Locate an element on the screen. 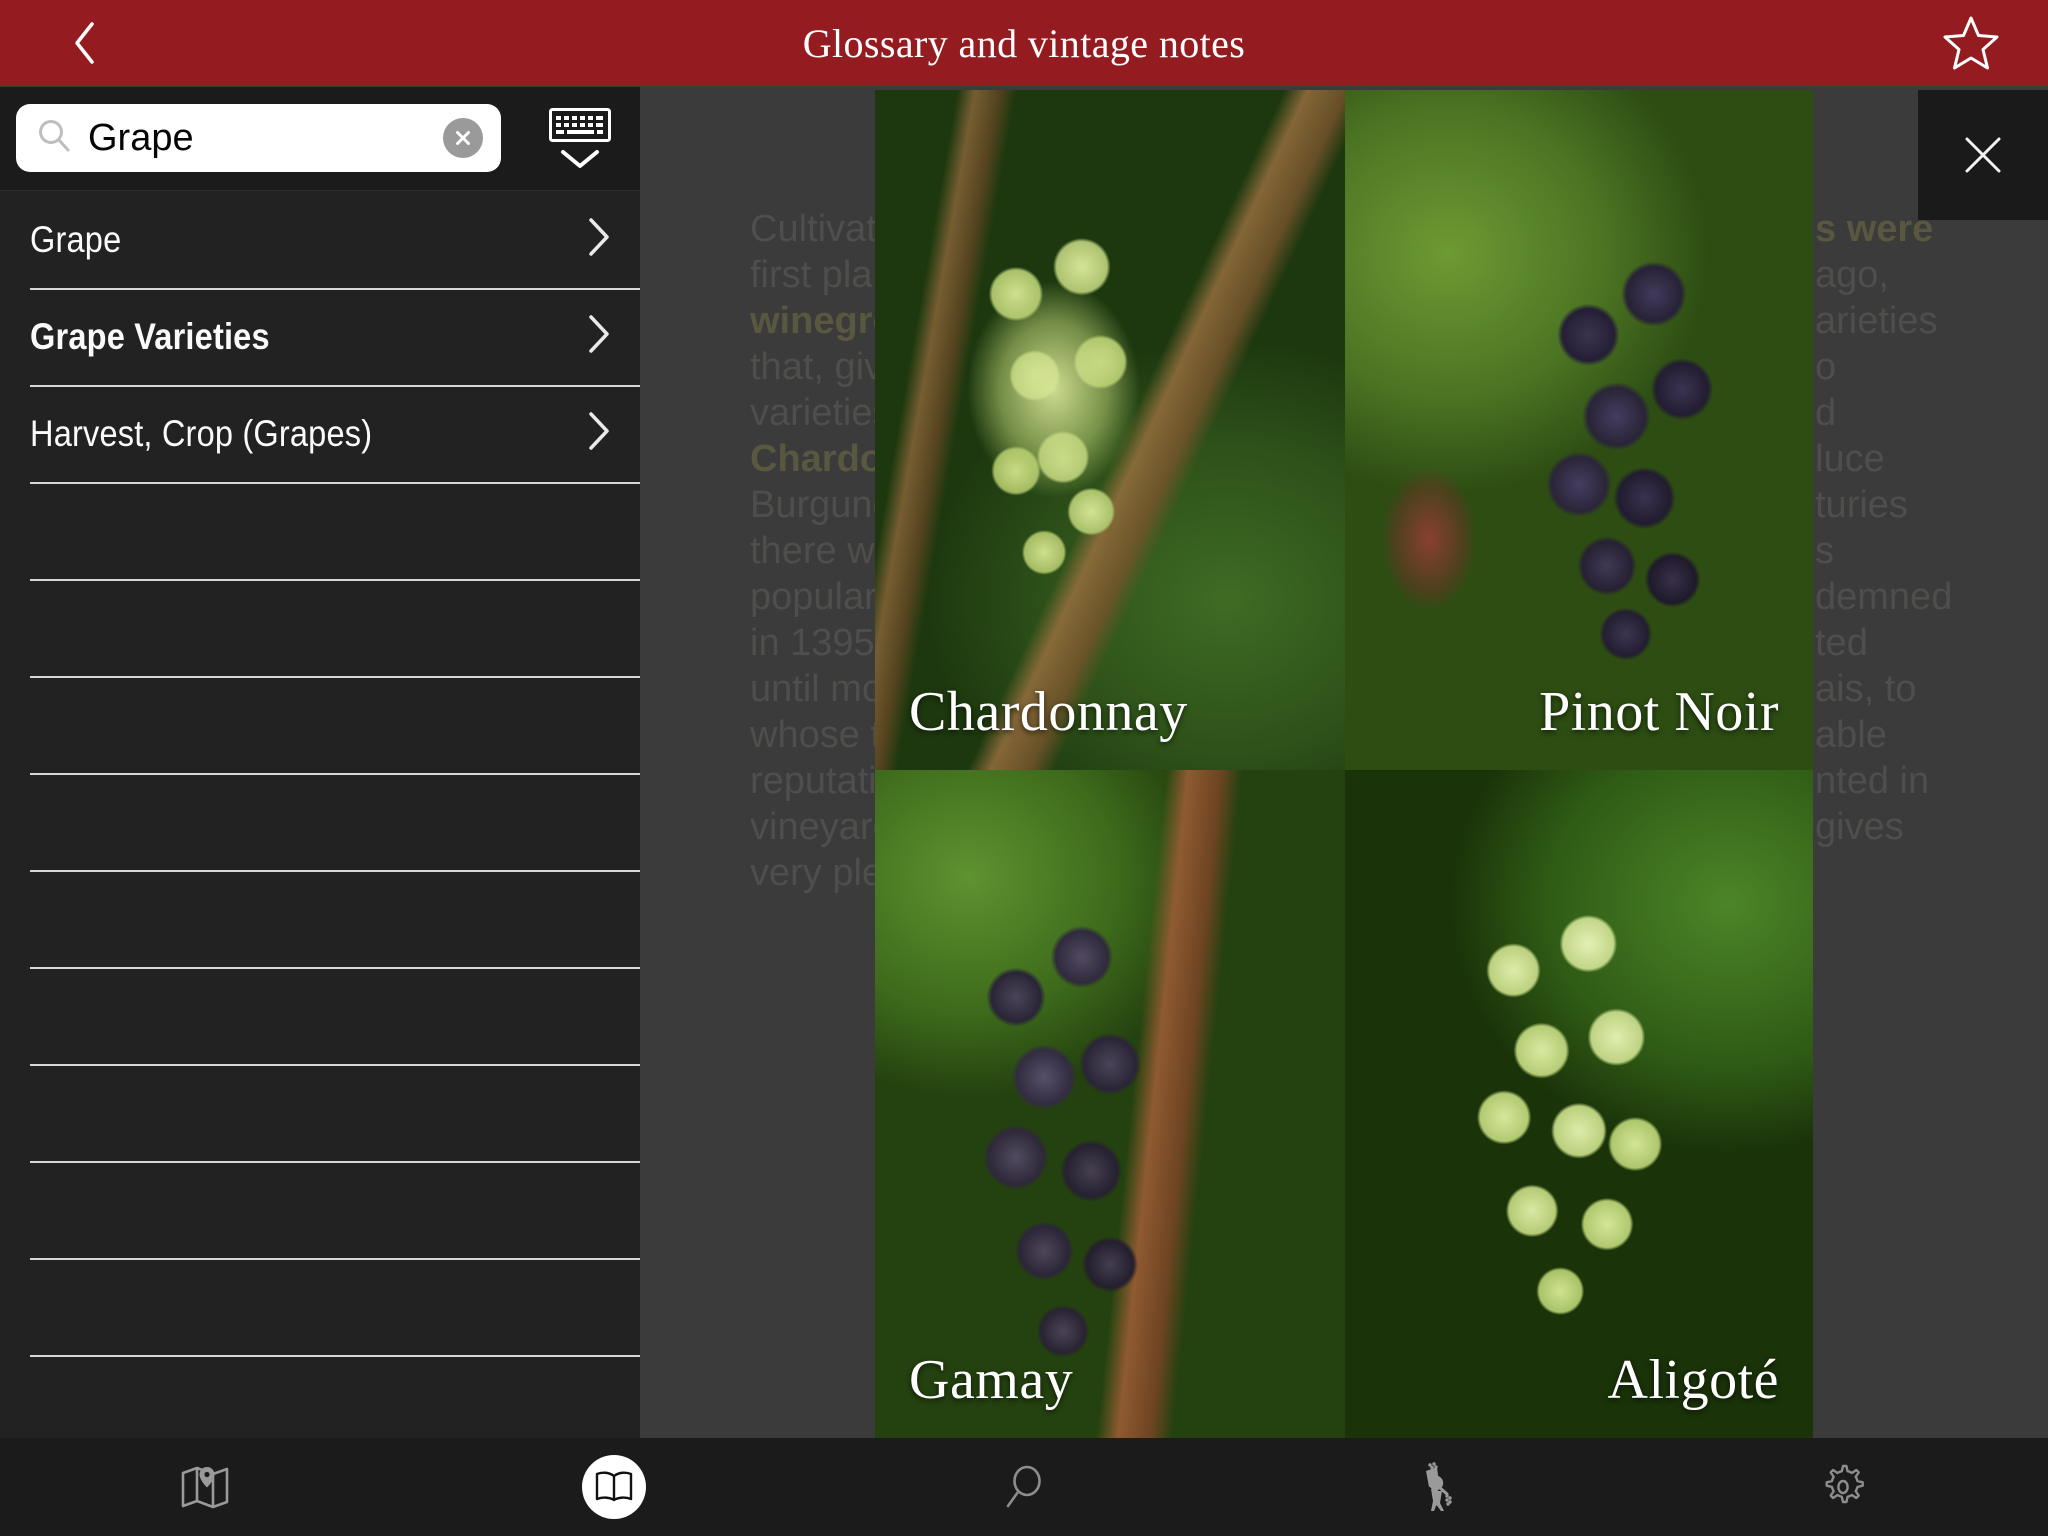 This screenshot has height=1536, width=2048. article-line: winegro is located at coordinates (823, 321).